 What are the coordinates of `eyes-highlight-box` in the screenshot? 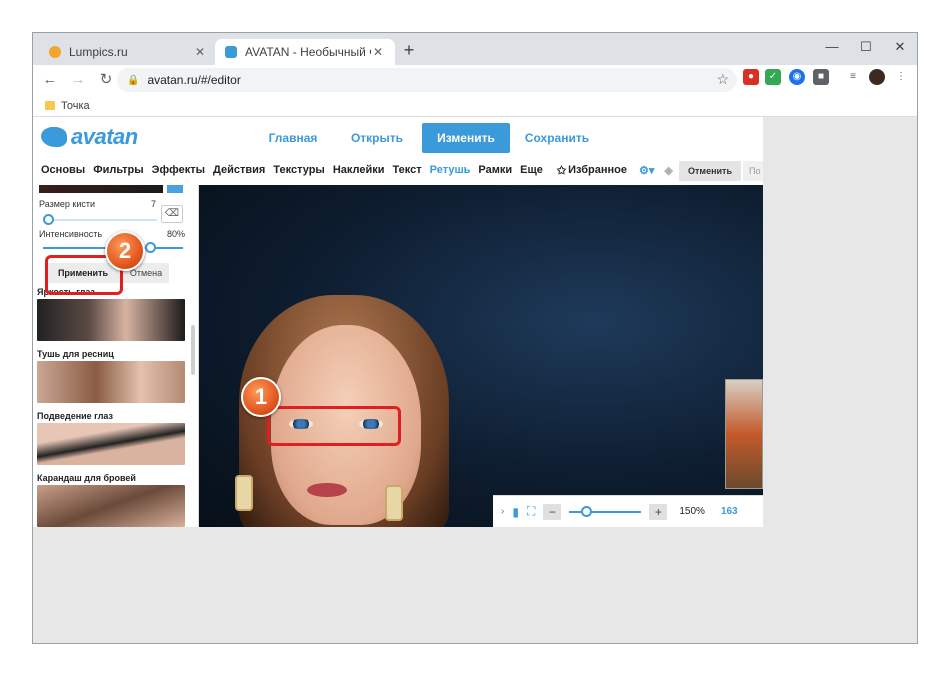 It's located at (334, 426).